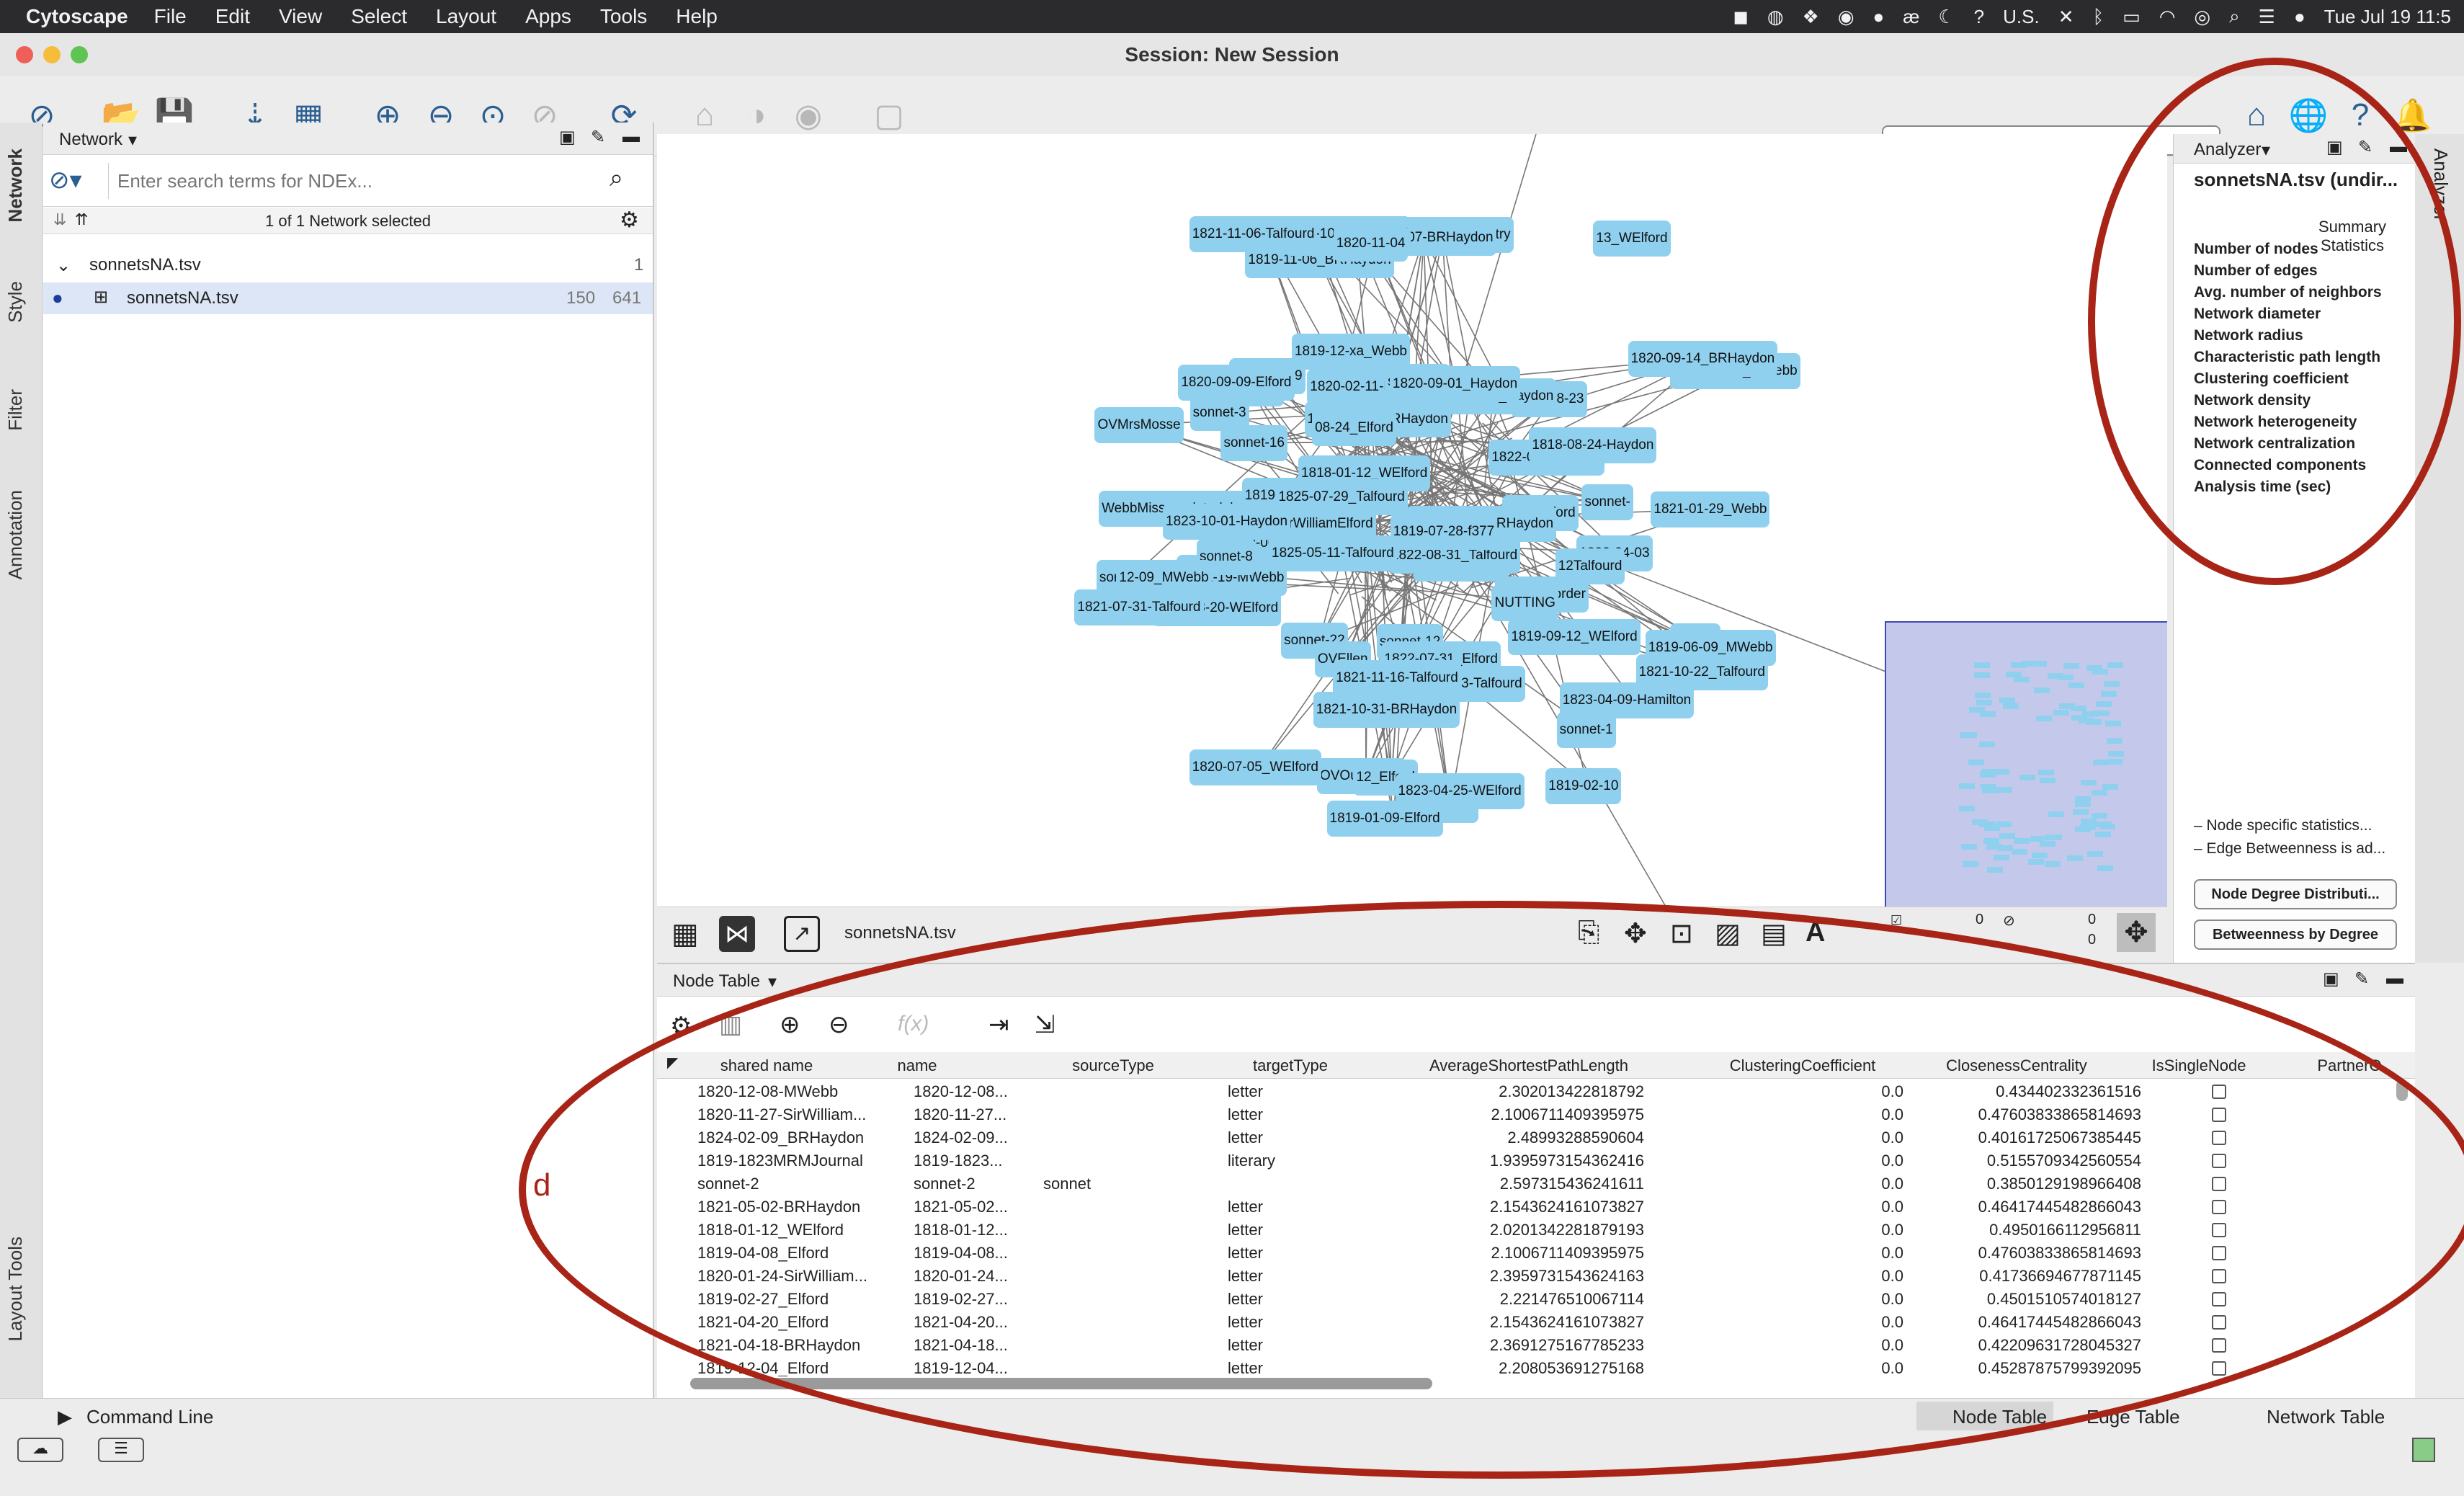 The height and width of the screenshot is (1496, 2464). I want to click on network-node: sonnet-, so click(1607, 503).